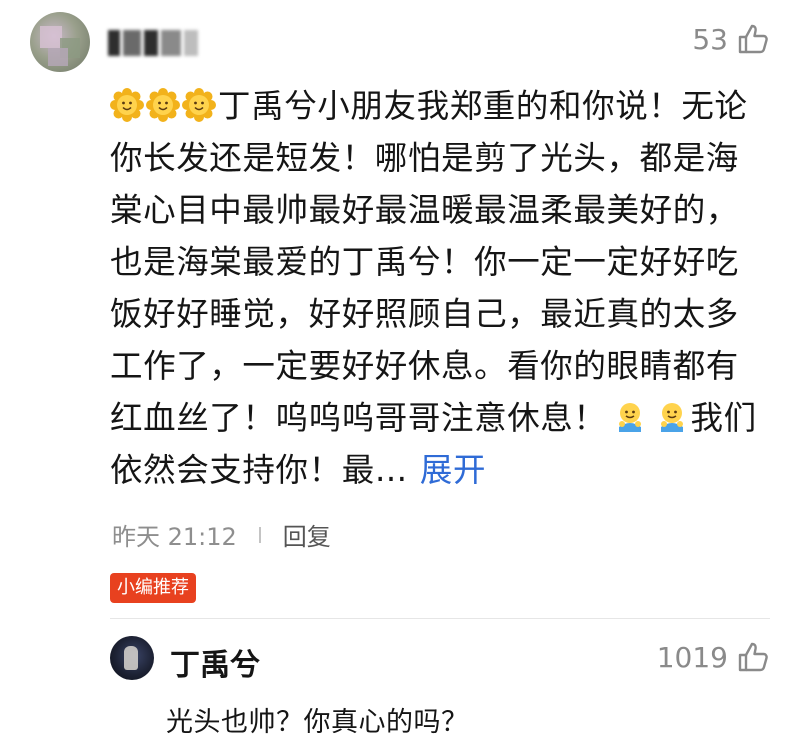 Image resolution: width=800 pixels, height=748 pixels. What do you see at coordinates (174, 537) in the screenshot?
I see `comment-time: 昨天 21:12` at bounding box center [174, 537].